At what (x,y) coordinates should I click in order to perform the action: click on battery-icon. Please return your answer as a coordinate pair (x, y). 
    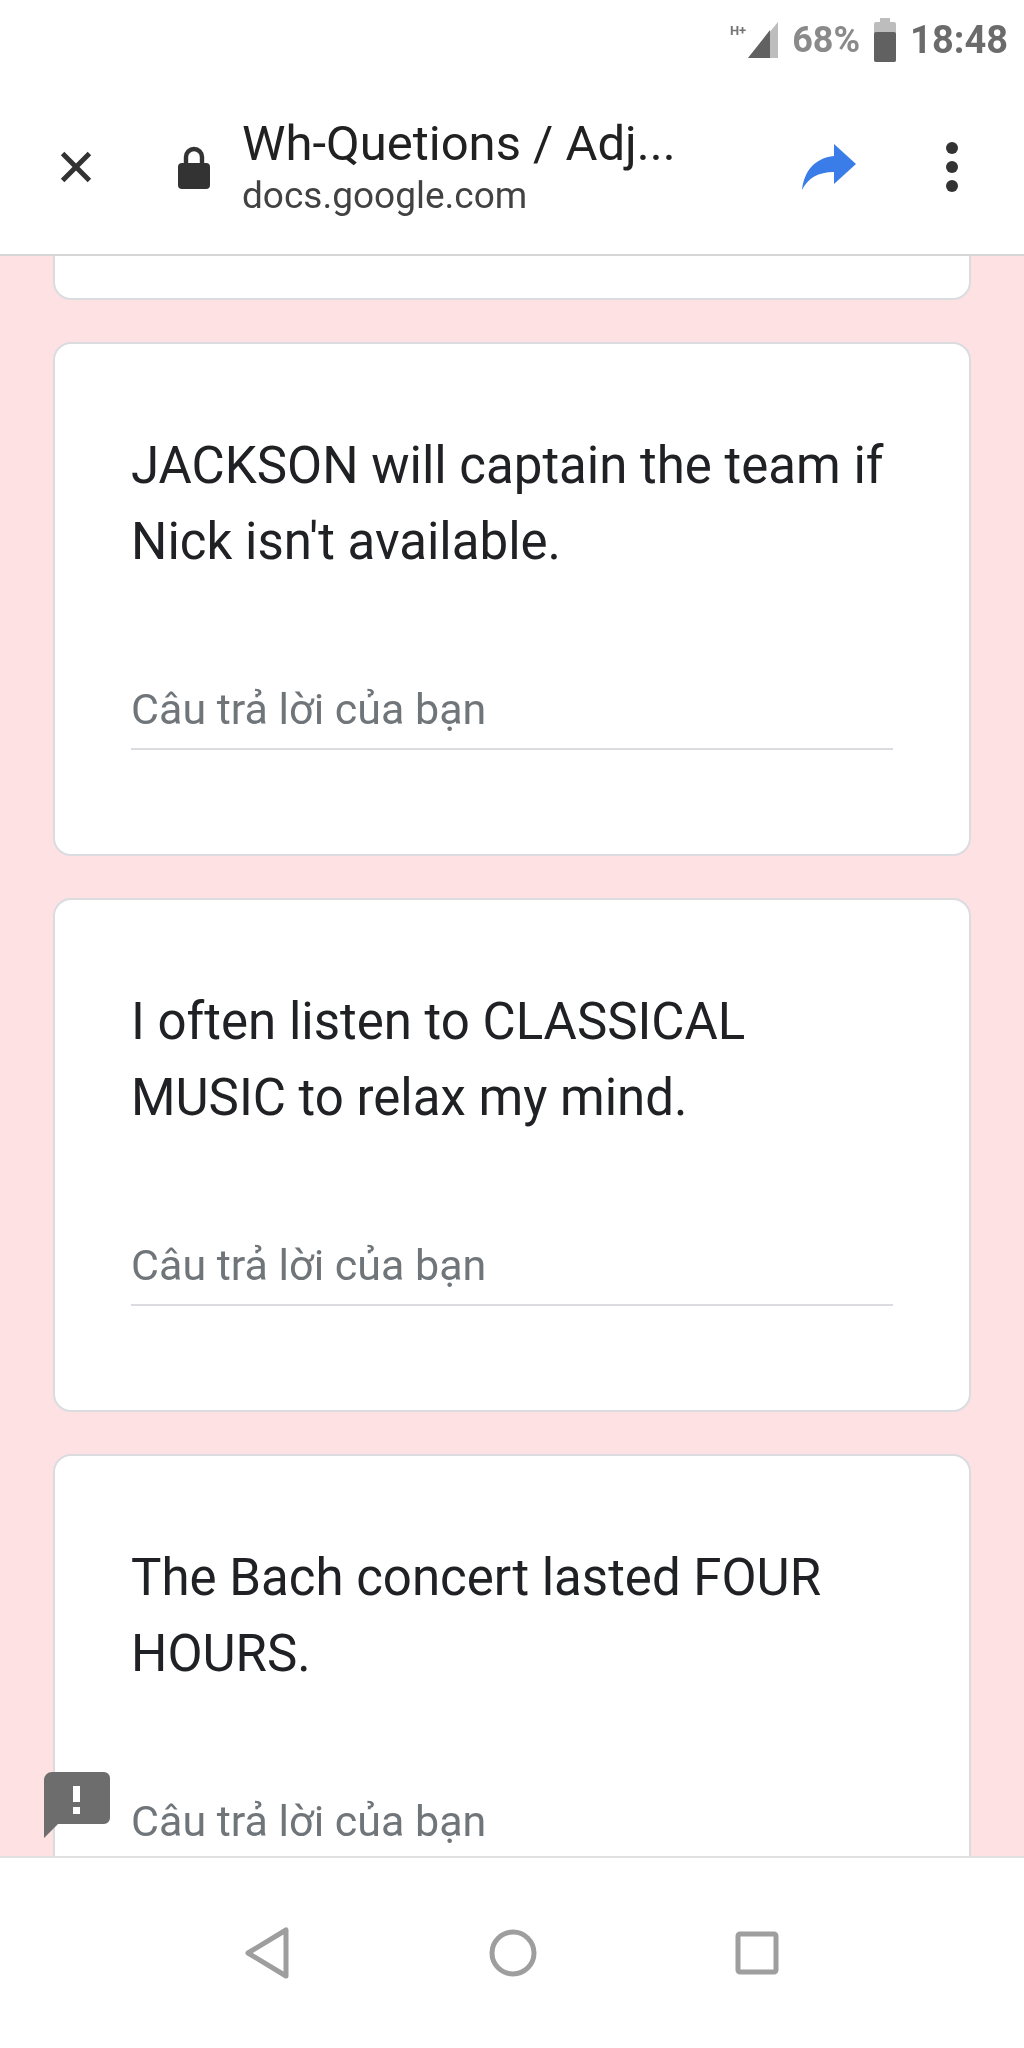
    Looking at the image, I should click on (885, 40).